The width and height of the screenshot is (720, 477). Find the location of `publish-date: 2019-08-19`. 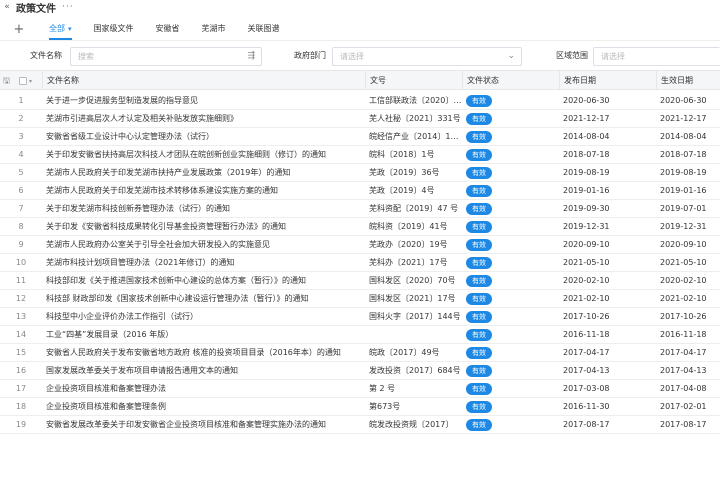

publish-date: 2019-08-19 is located at coordinates (586, 172).